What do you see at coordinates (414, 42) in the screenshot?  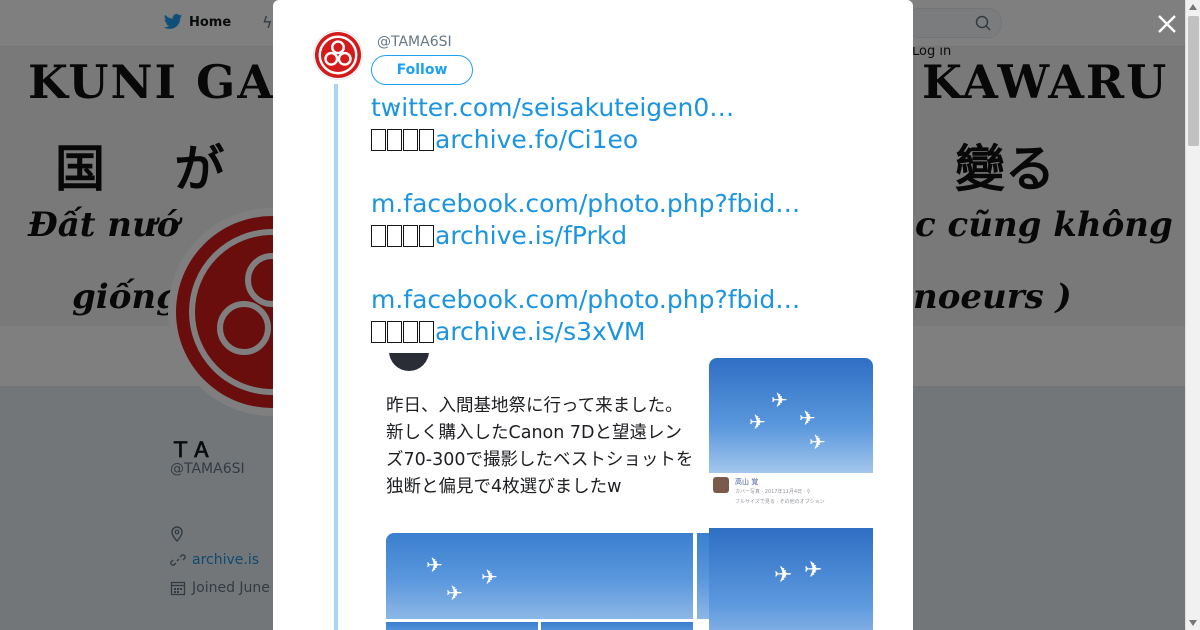 I see `tweet-author-handle: @TAMA6SI` at bounding box center [414, 42].